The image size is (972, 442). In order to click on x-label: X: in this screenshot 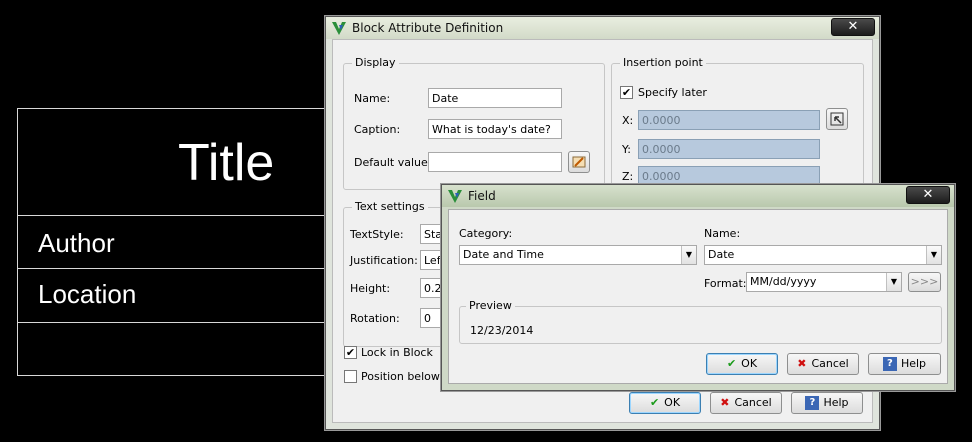, I will do `click(628, 120)`.